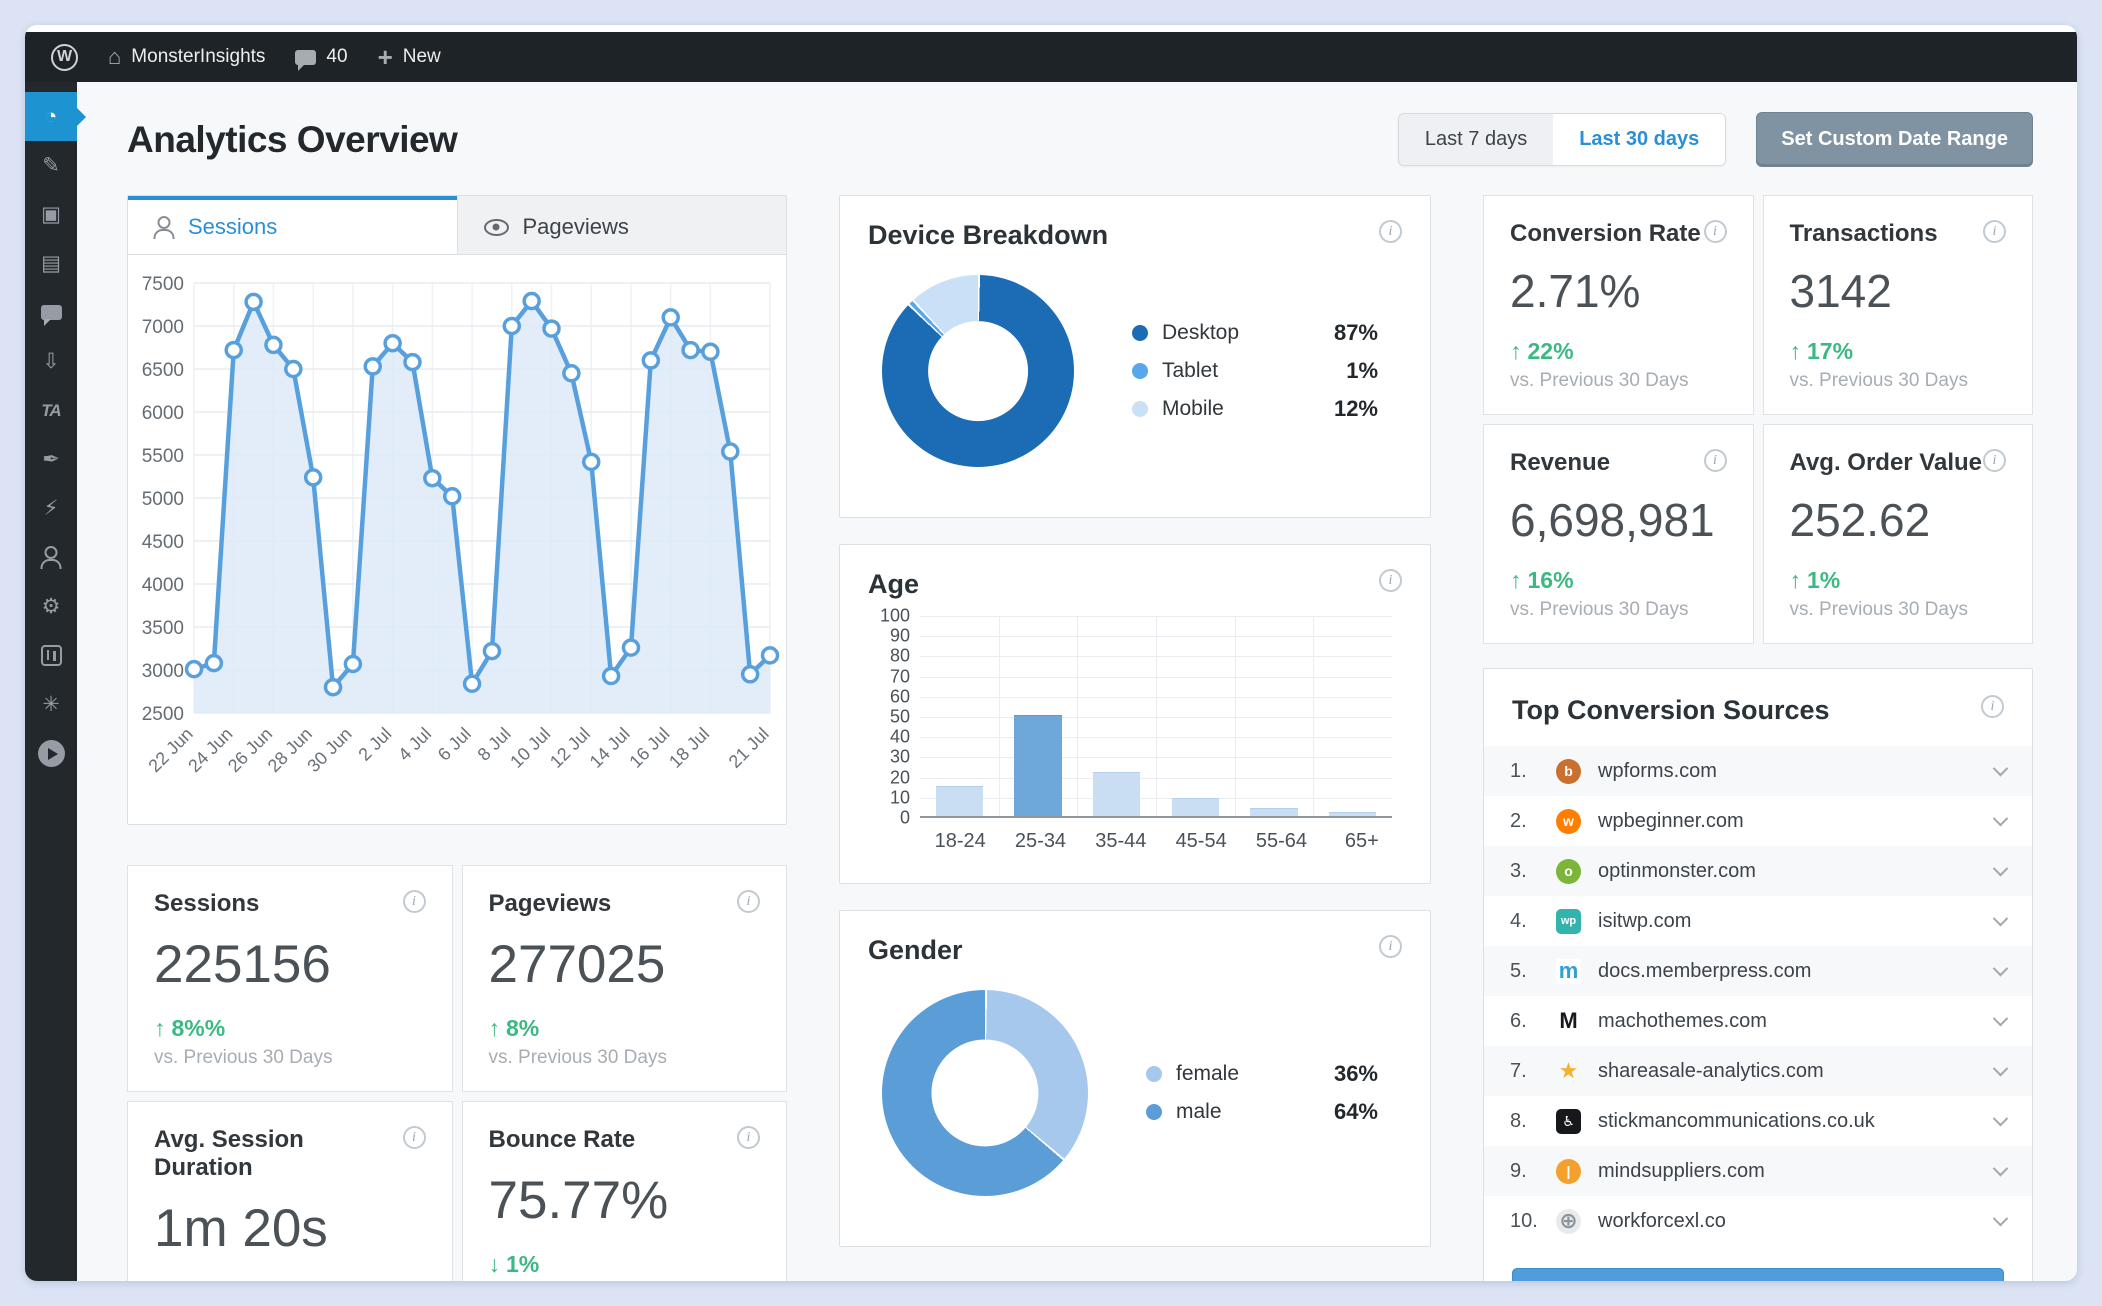 This screenshot has width=2102, height=1306. Describe the element at coordinates (51, 655) in the screenshot. I see `sidebar-item-settings-sliders` at that location.